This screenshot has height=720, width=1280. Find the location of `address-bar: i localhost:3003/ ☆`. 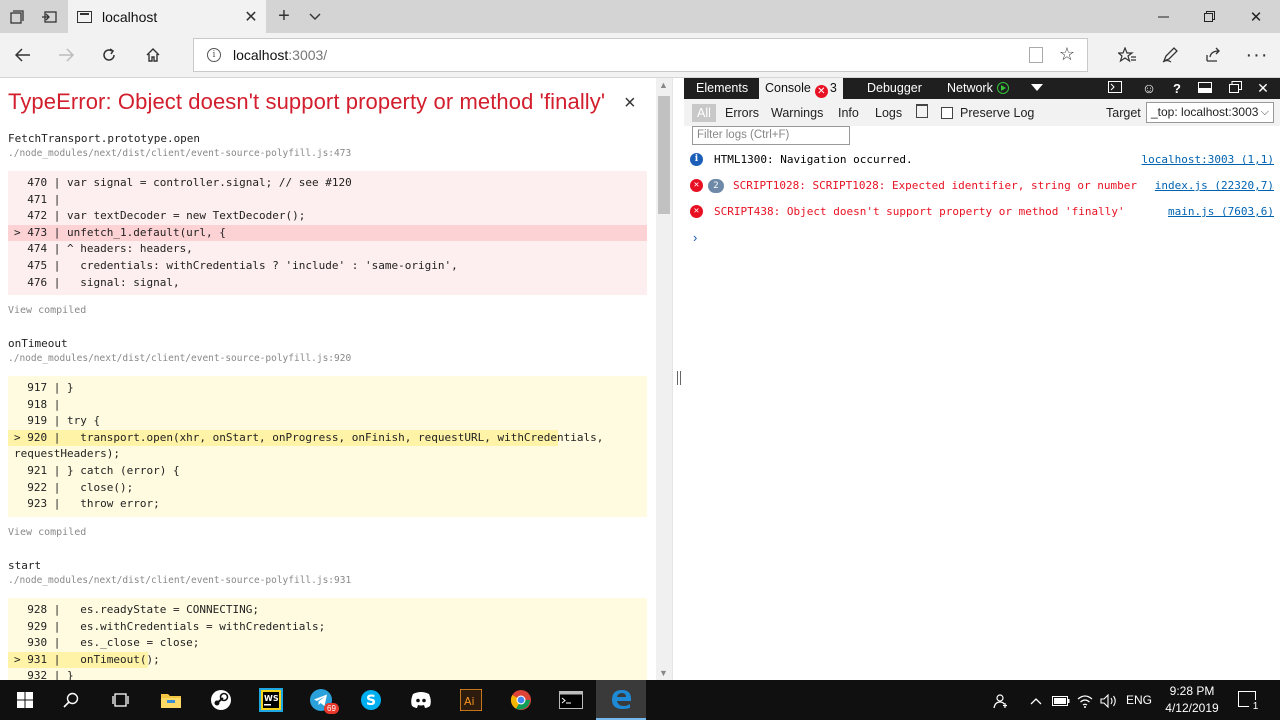

address-bar: i localhost:3003/ ☆ is located at coordinates (640, 55).